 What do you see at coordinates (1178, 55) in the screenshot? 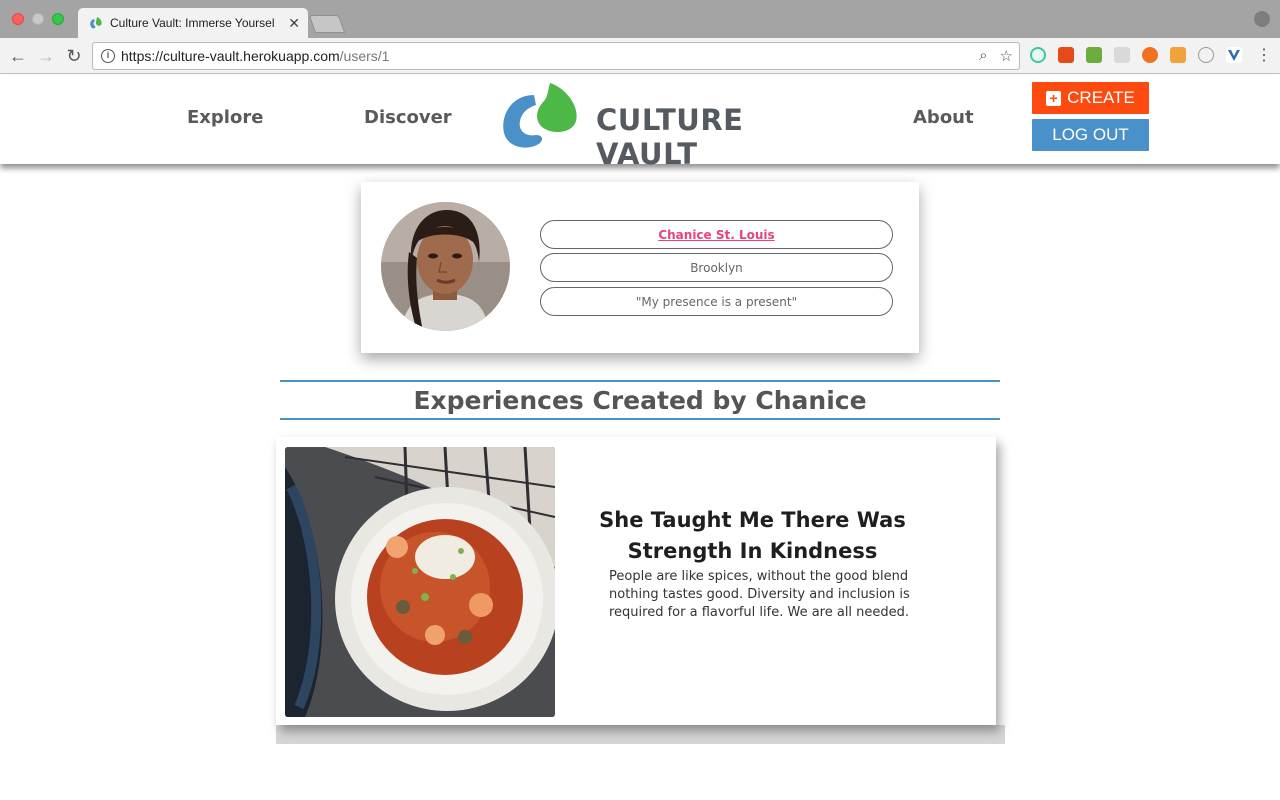
I see `extension-r-icon` at bounding box center [1178, 55].